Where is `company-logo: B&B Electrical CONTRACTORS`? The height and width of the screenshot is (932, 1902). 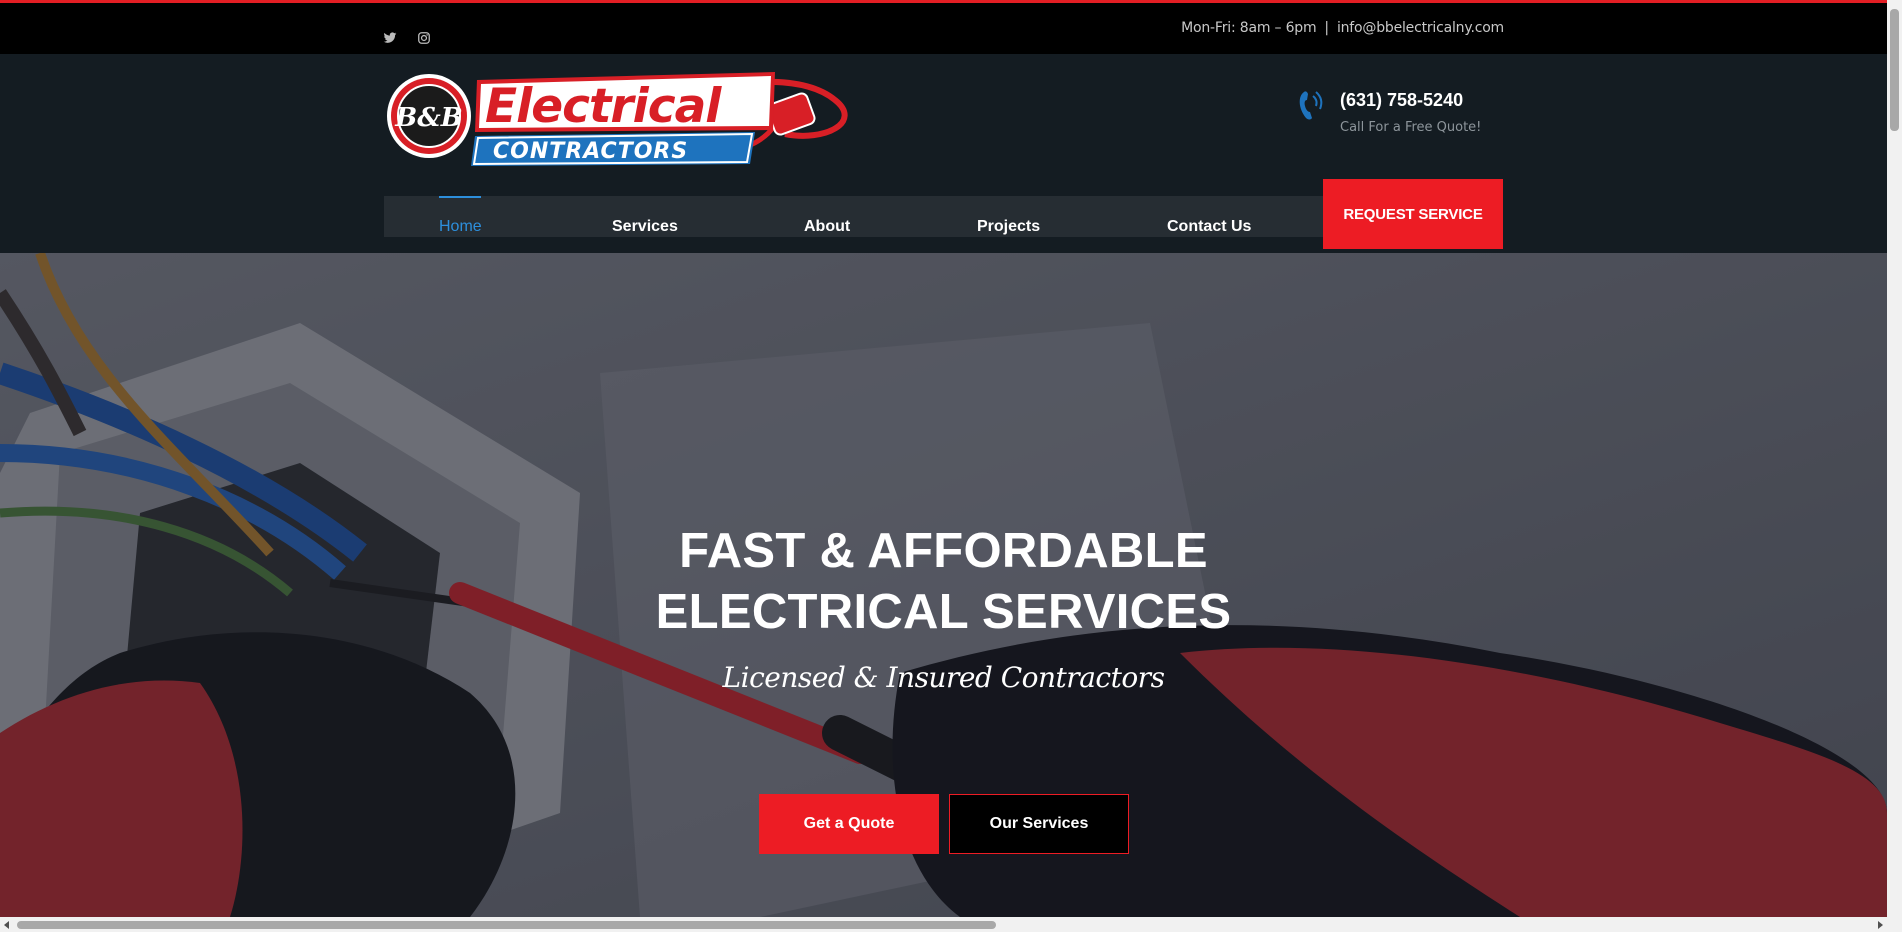 company-logo: B&B Electrical CONTRACTORS is located at coordinates (625, 119).